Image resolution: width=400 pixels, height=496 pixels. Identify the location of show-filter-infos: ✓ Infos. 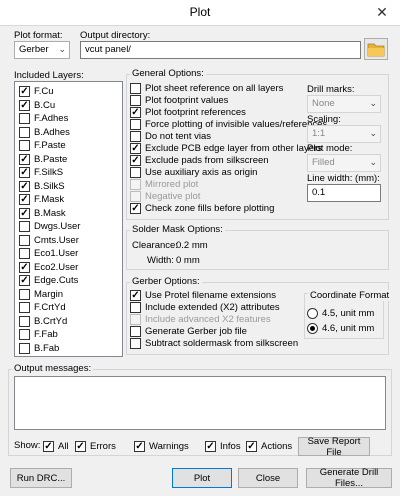
(223, 446).